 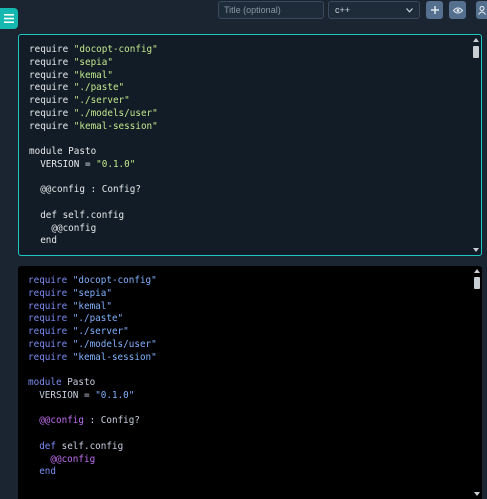 I want to click on code-token: module Pasto, so click(x=63, y=151).